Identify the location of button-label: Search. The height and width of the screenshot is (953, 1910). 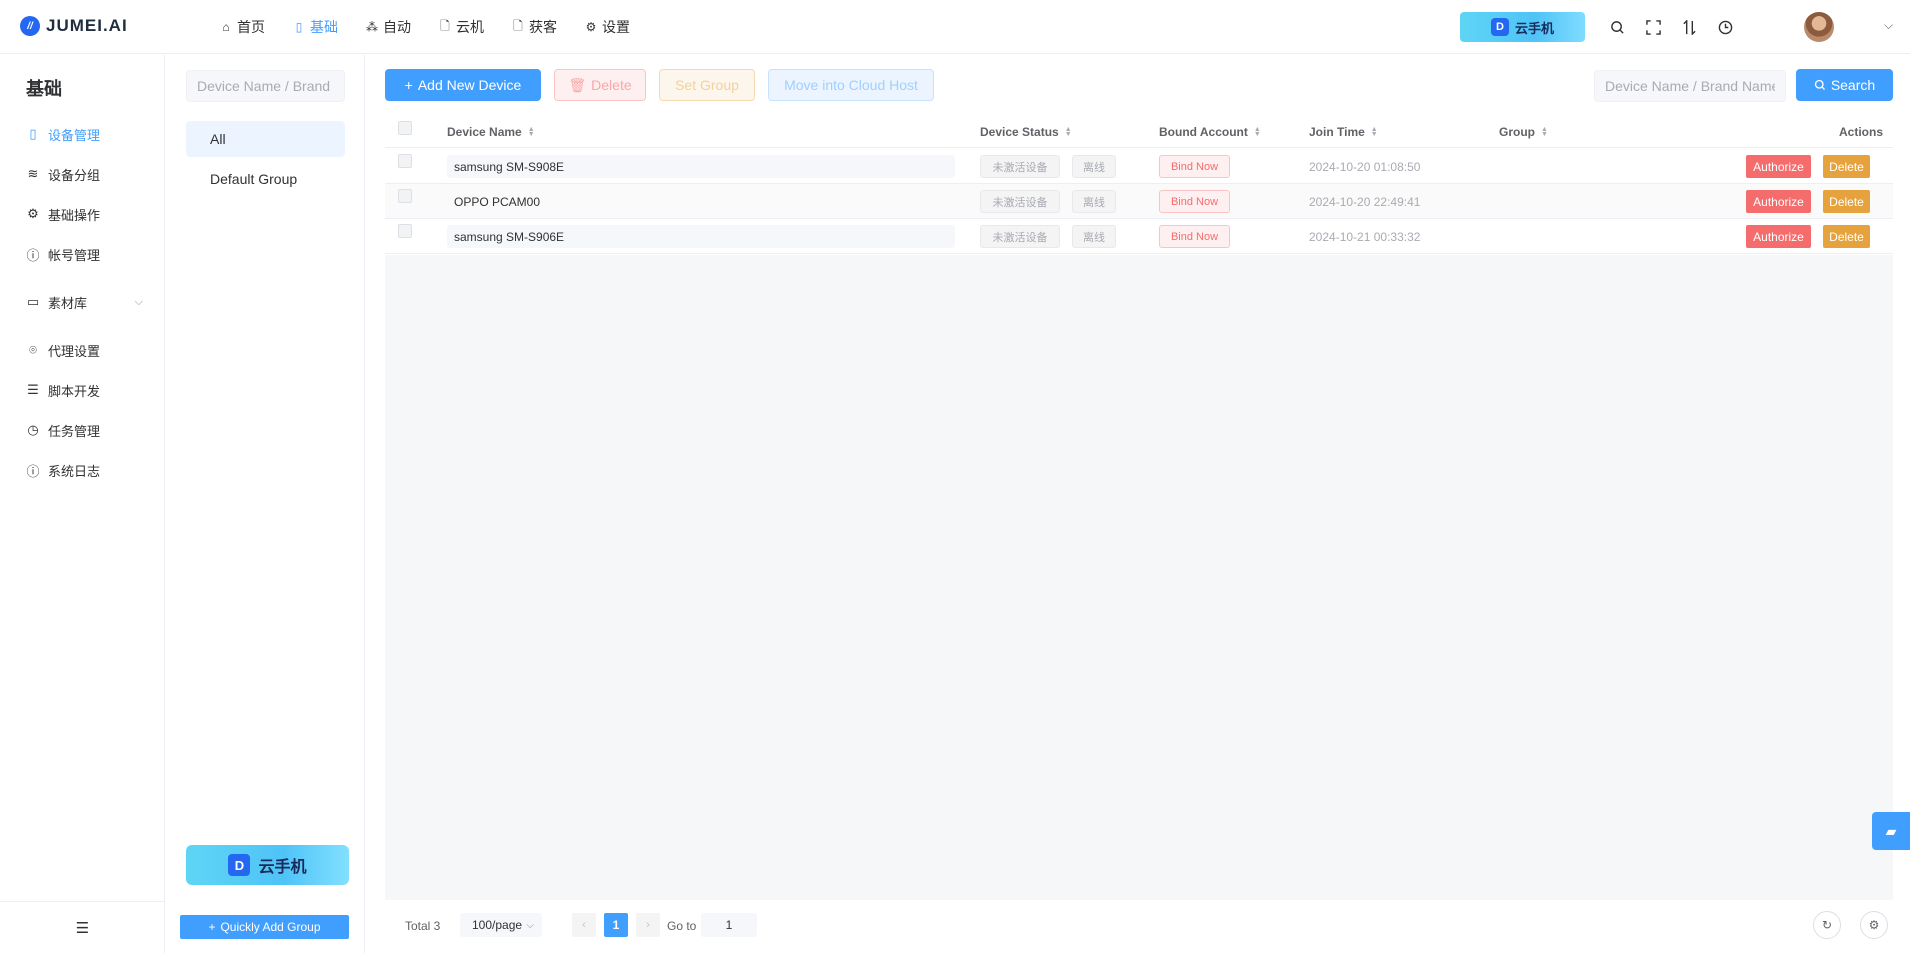
(1853, 85).